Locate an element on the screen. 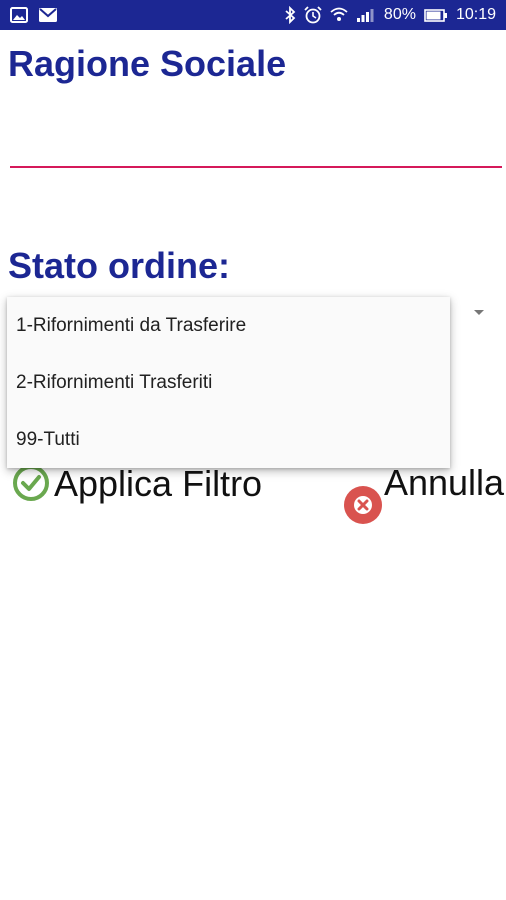 The width and height of the screenshot is (506, 900). battery-percent: 80% is located at coordinates (399, 14).